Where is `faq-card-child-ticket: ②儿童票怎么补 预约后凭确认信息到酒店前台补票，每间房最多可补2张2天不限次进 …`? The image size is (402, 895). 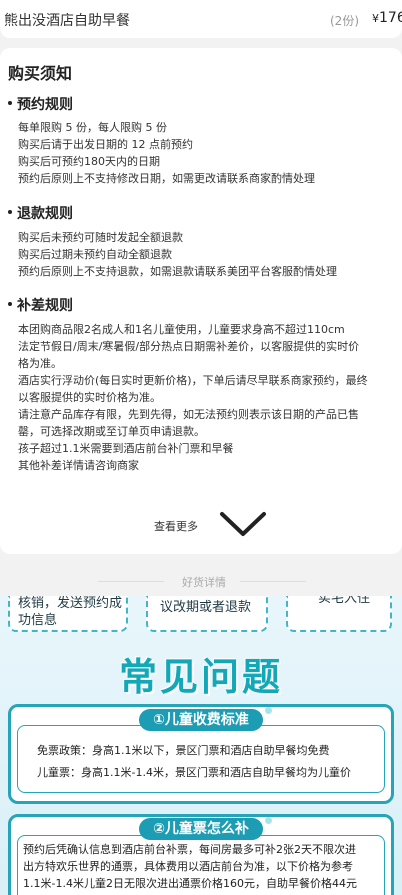
faq-card-child-ticket: ②儿童票怎么补 预约后凭确认信息到酒店前台补票，每间房最多可补2张2天不限次进 … is located at coordinates (201, 854).